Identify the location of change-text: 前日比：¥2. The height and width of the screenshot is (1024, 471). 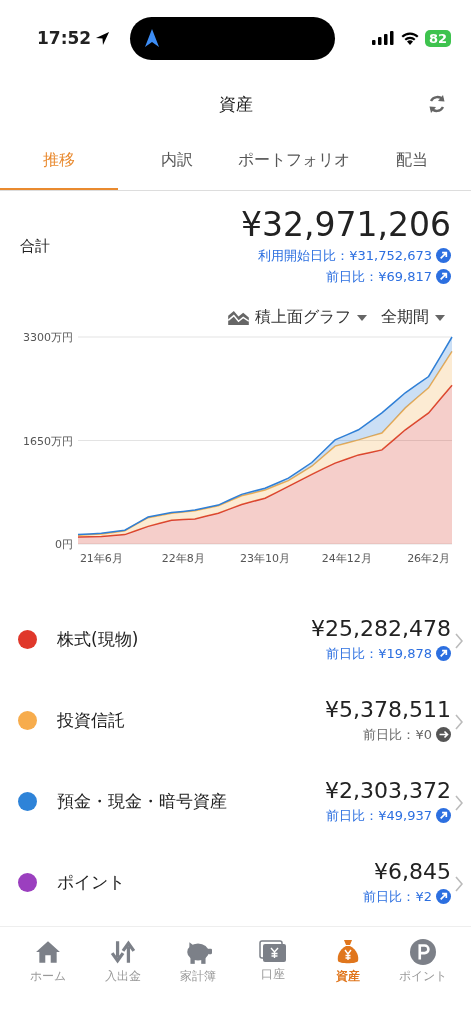
(397, 896).